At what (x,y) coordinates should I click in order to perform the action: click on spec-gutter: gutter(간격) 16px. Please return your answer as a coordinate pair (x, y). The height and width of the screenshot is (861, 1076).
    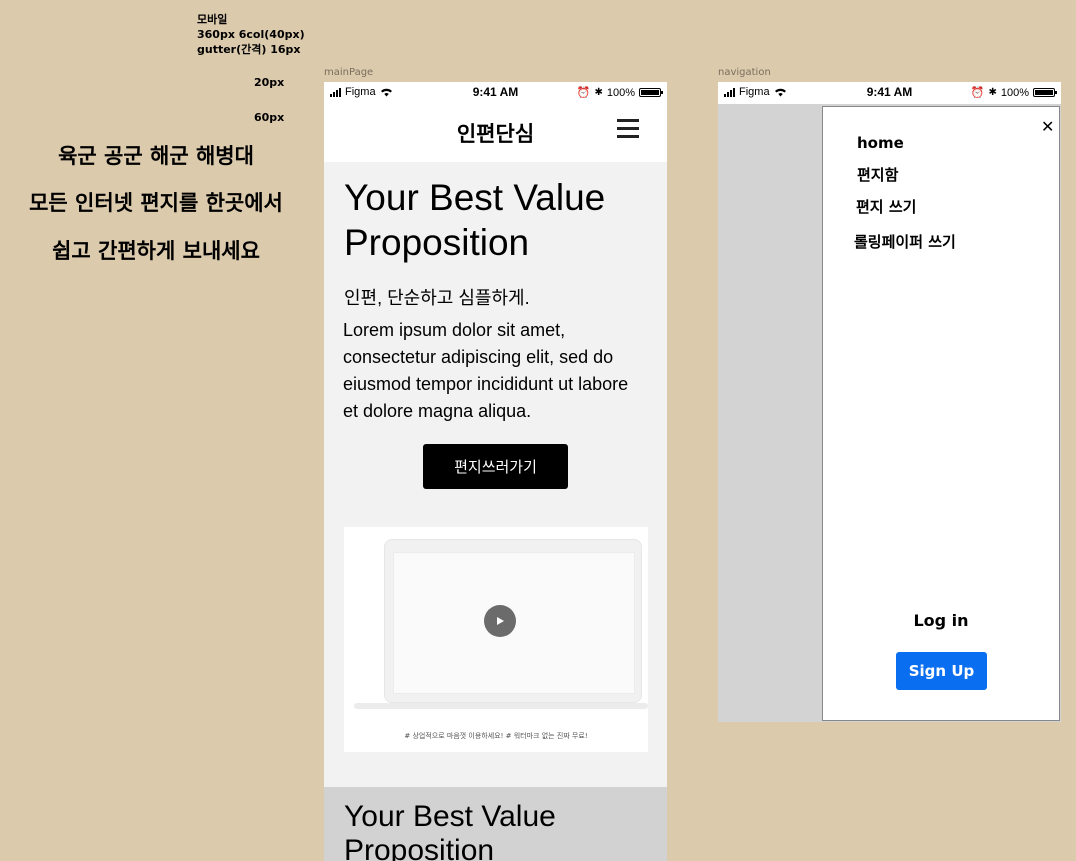
    Looking at the image, I should click on (249, 49).